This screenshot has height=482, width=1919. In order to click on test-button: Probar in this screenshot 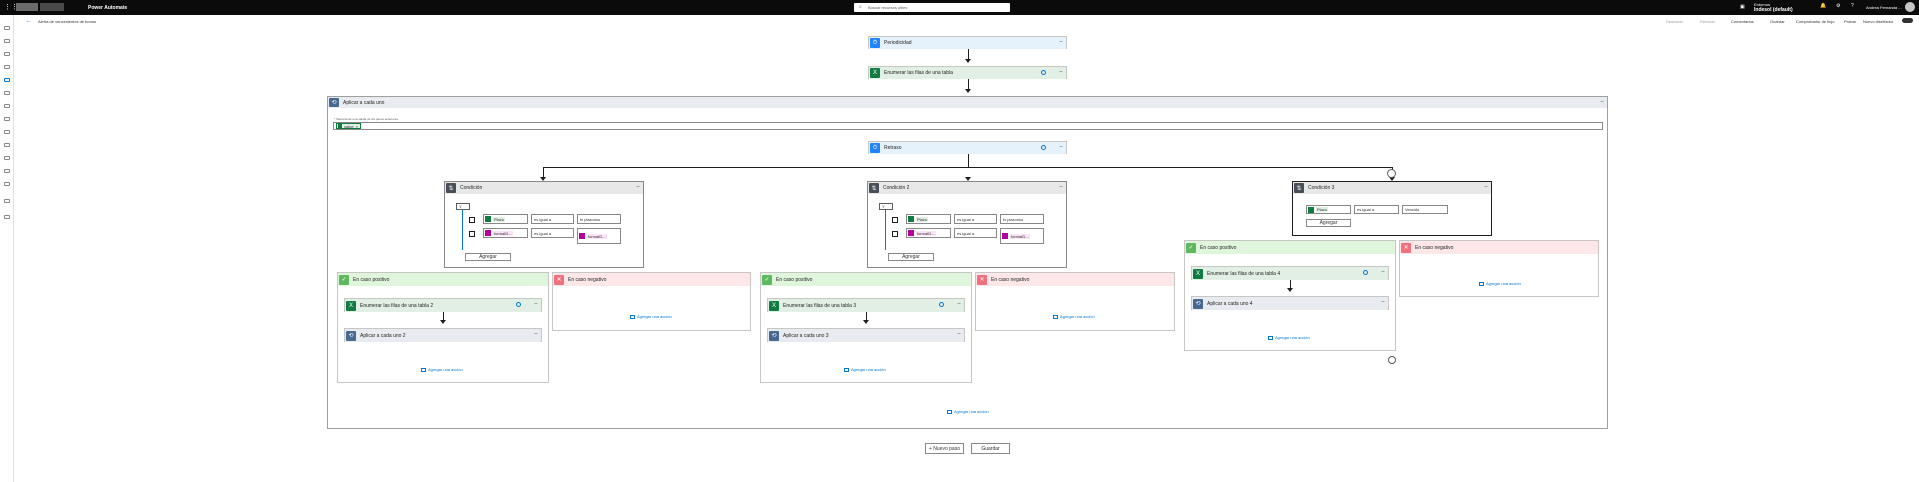, I will do `click(1850, 21)`.